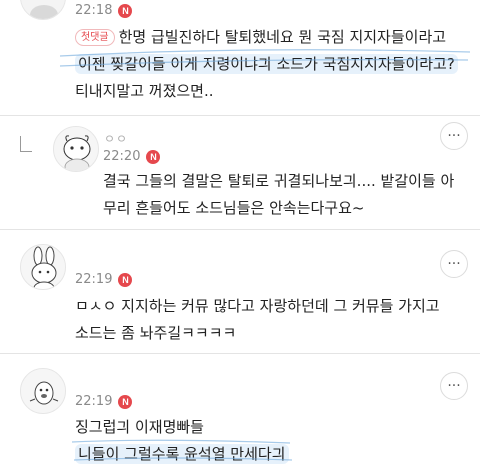  I want to click on comment-time: 22:18, so click(94, 10).